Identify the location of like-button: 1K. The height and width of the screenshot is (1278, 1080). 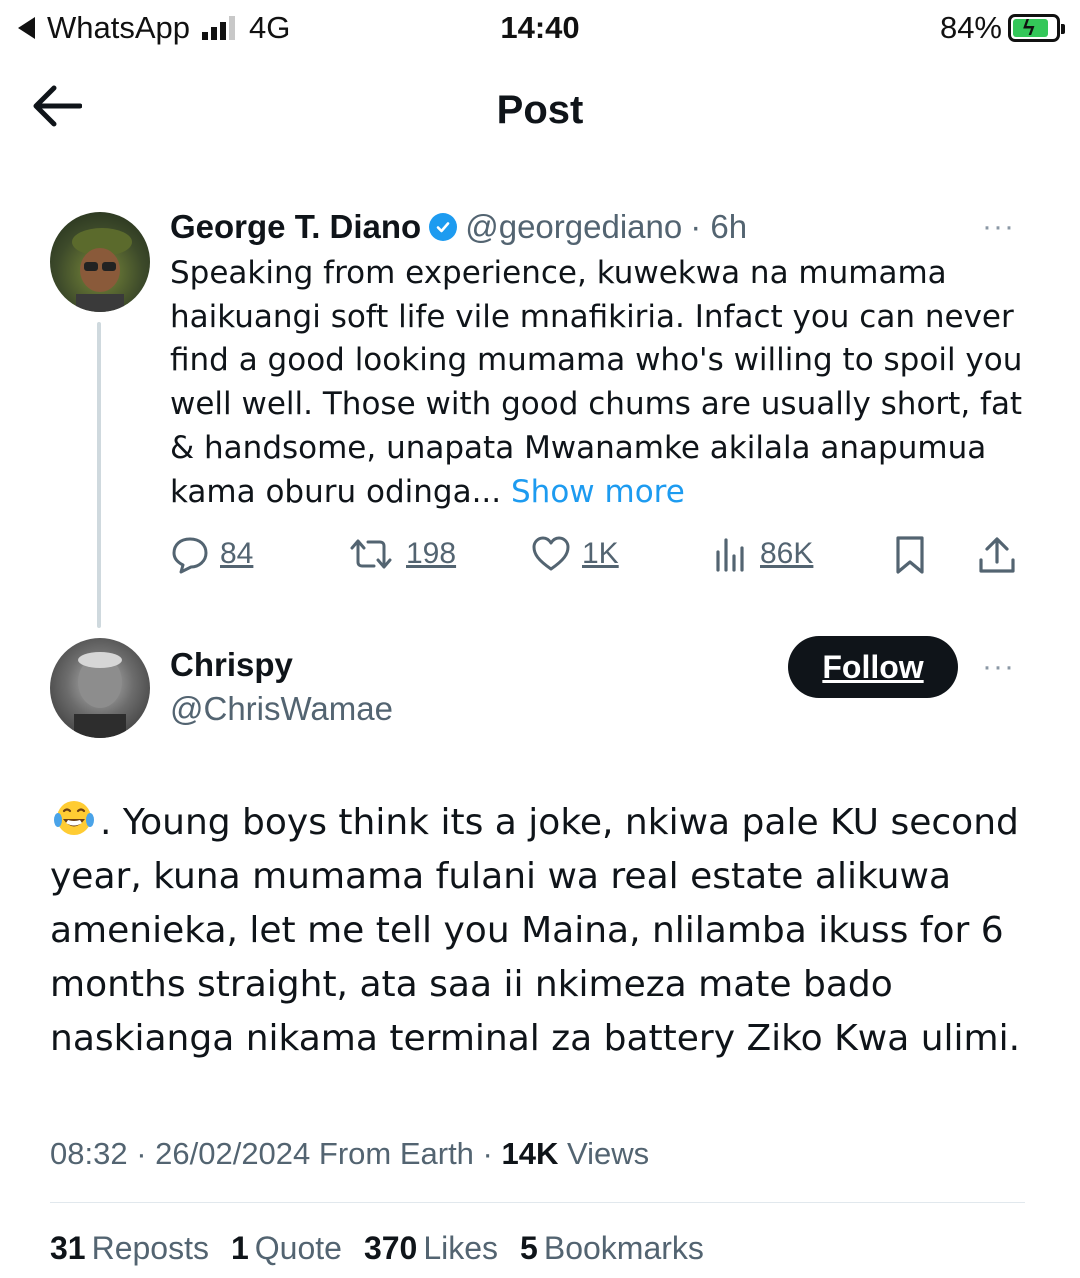
(574, 554).